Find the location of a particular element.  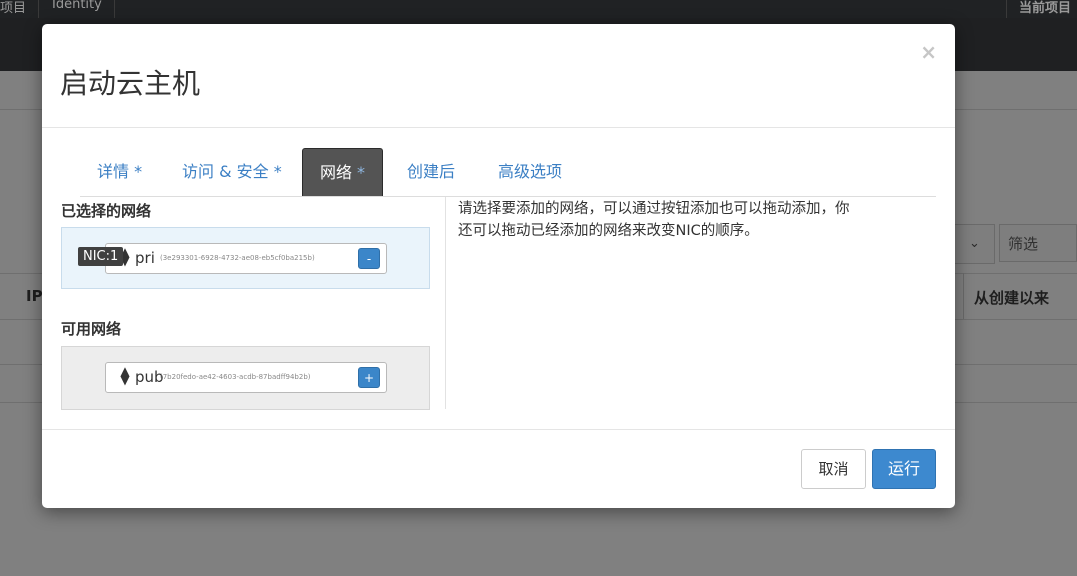

filter-input: 筛选 is located at coordinates (1038, 243).